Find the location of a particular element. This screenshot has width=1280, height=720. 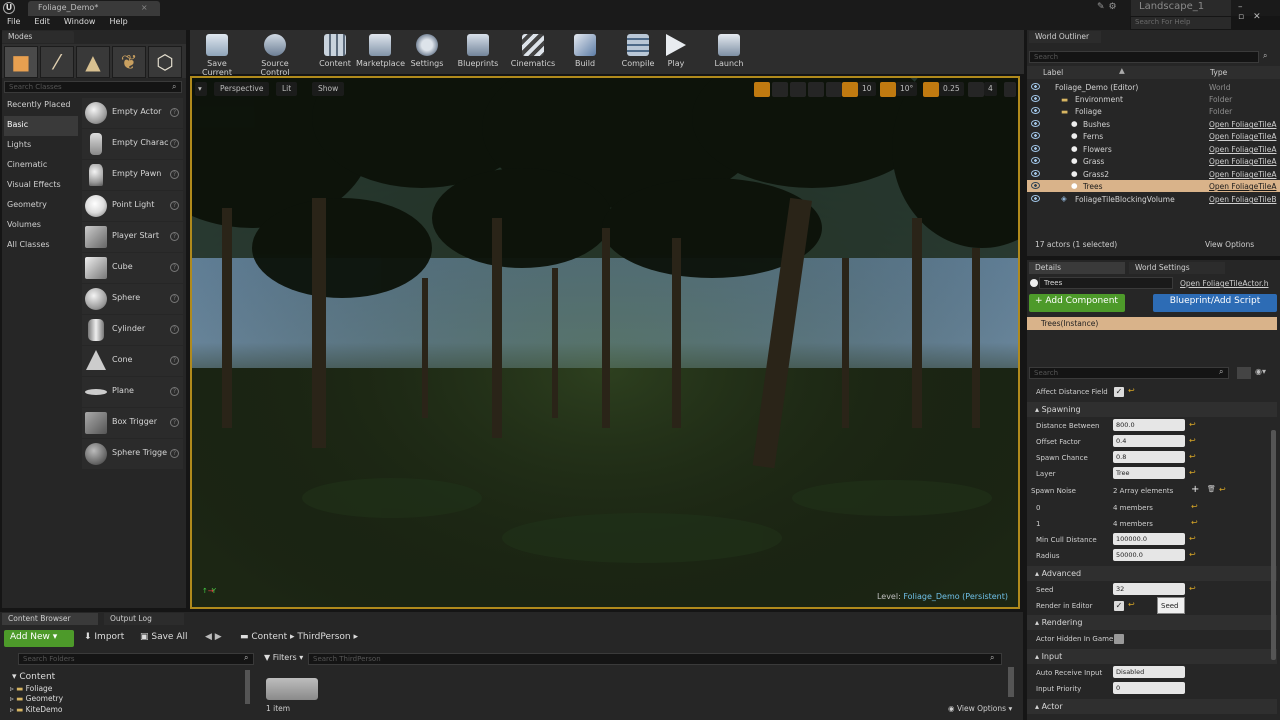

history-arrows: ◀ ▶ is located at coordinates (213, 637).